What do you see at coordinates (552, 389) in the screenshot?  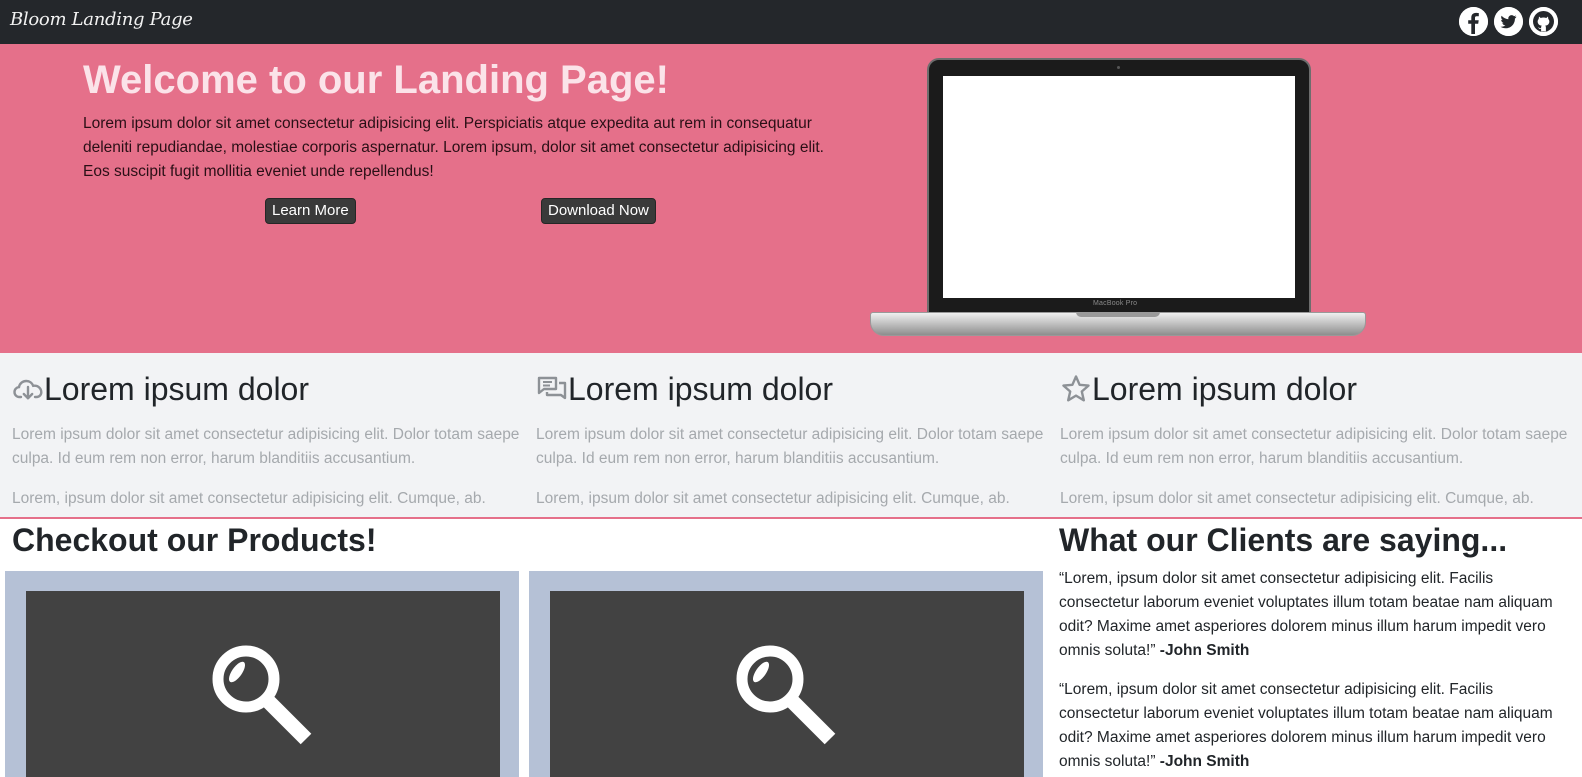 I see `chat-bubbles-icon` at bounding box center [552, 389].